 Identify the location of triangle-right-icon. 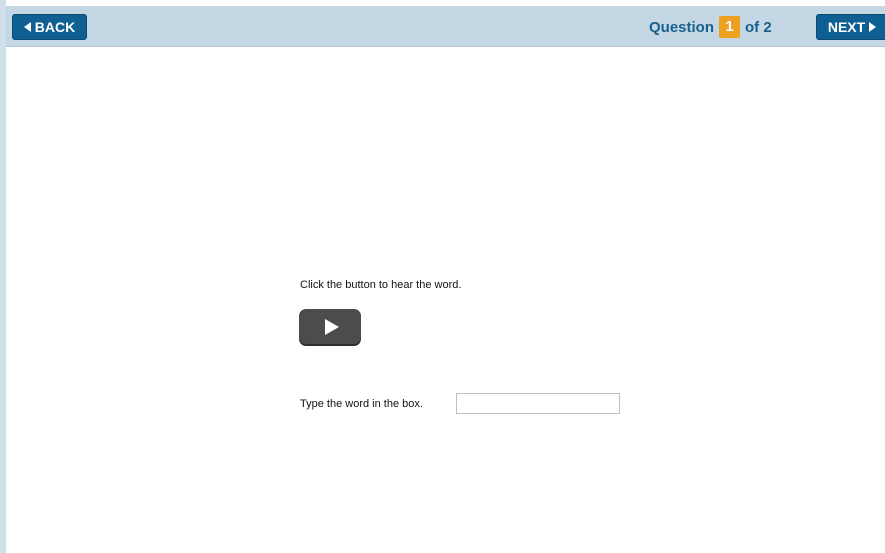
(873, 27).